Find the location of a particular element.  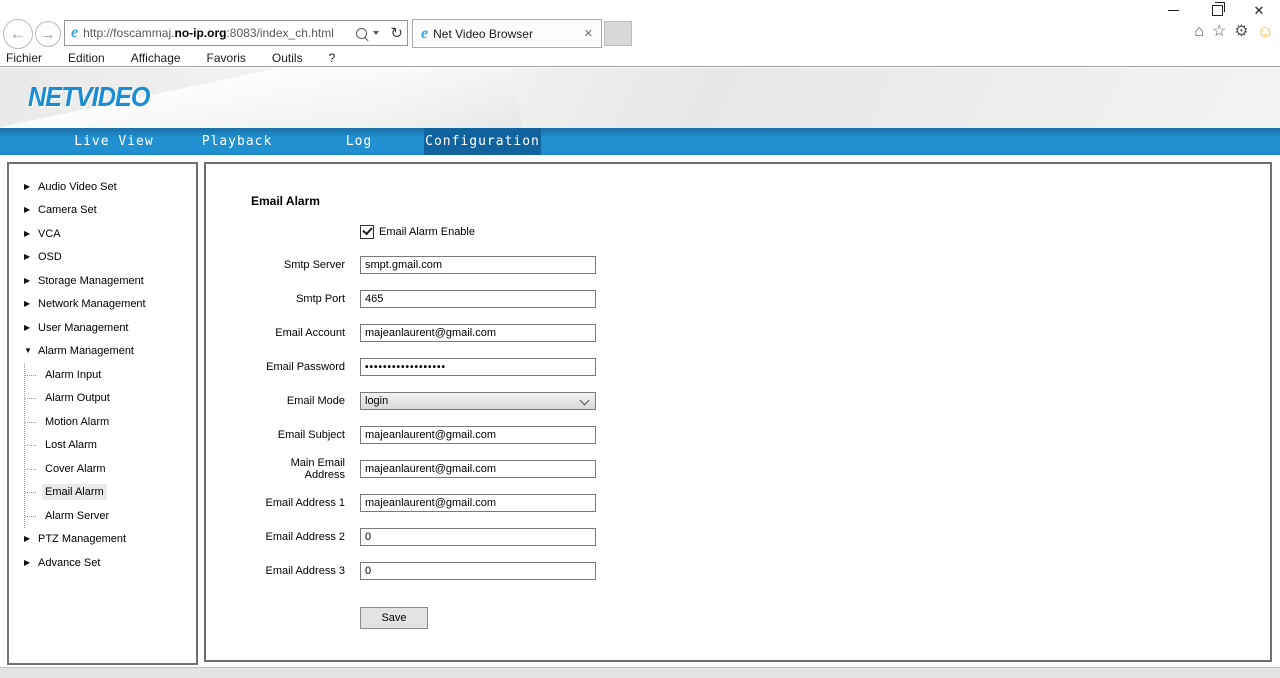

email-mode-value: login is located at coordinates (377, 401).